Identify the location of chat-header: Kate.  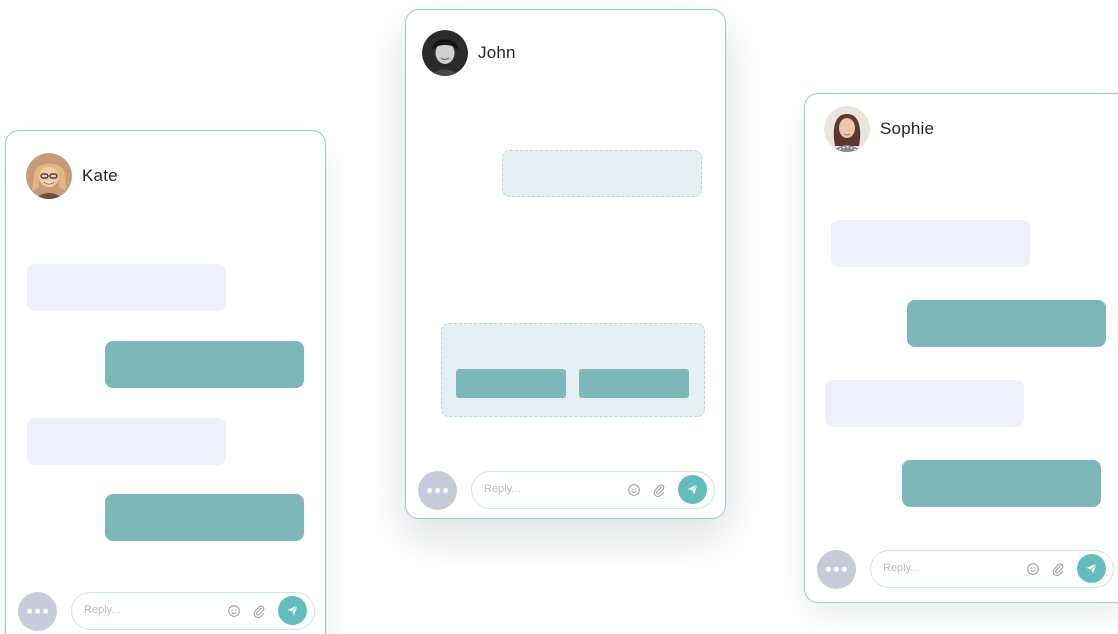
(72, 176).